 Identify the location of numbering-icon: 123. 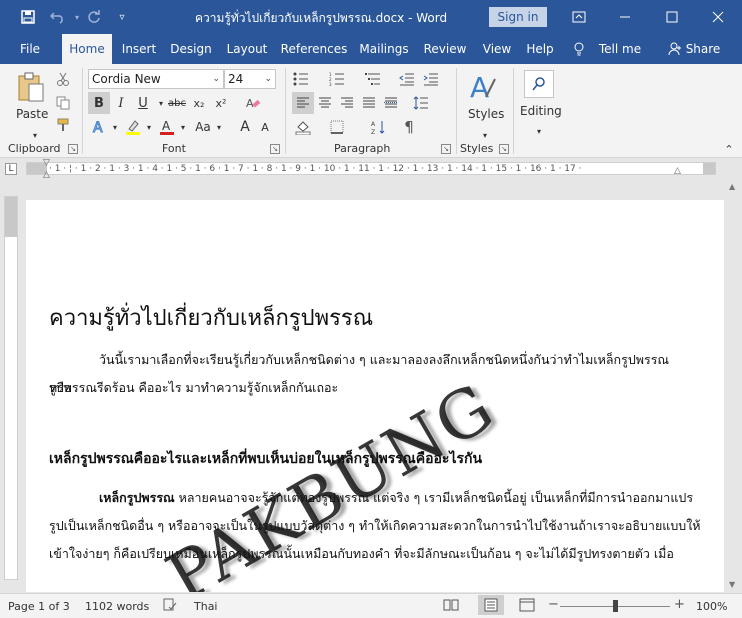
(337, 79).